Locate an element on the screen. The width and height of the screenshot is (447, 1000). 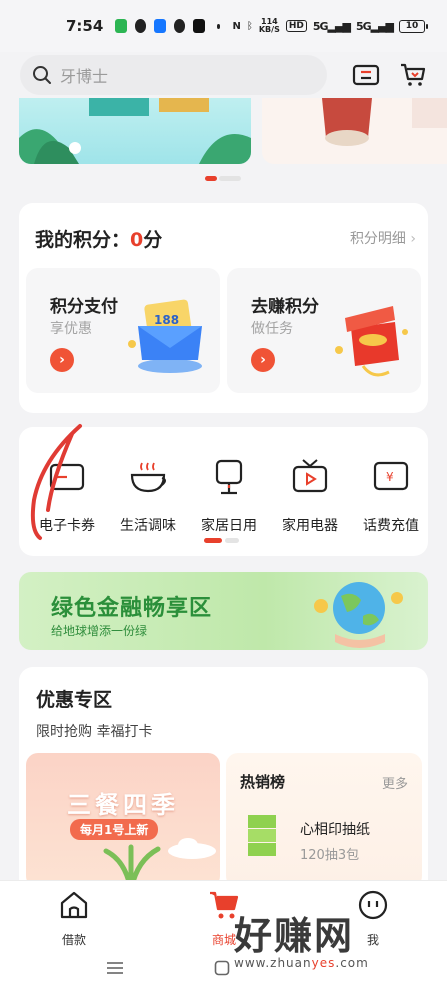
points-pay-title: 积分支付 is located at coordinates (84, 307).